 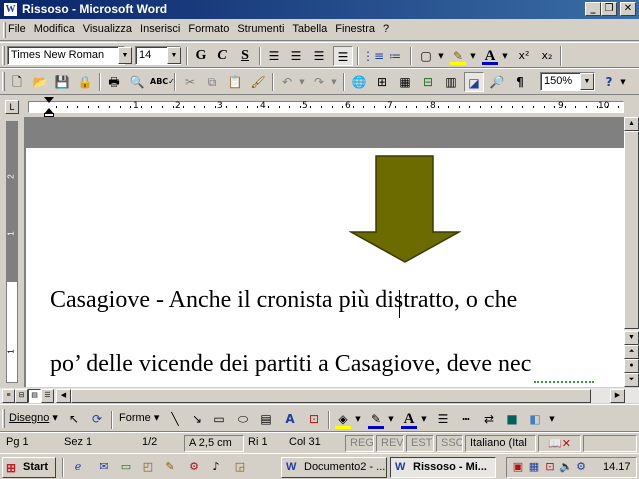 I want to click on print-preview-icon: 🔍, so click(x=137, y=82).